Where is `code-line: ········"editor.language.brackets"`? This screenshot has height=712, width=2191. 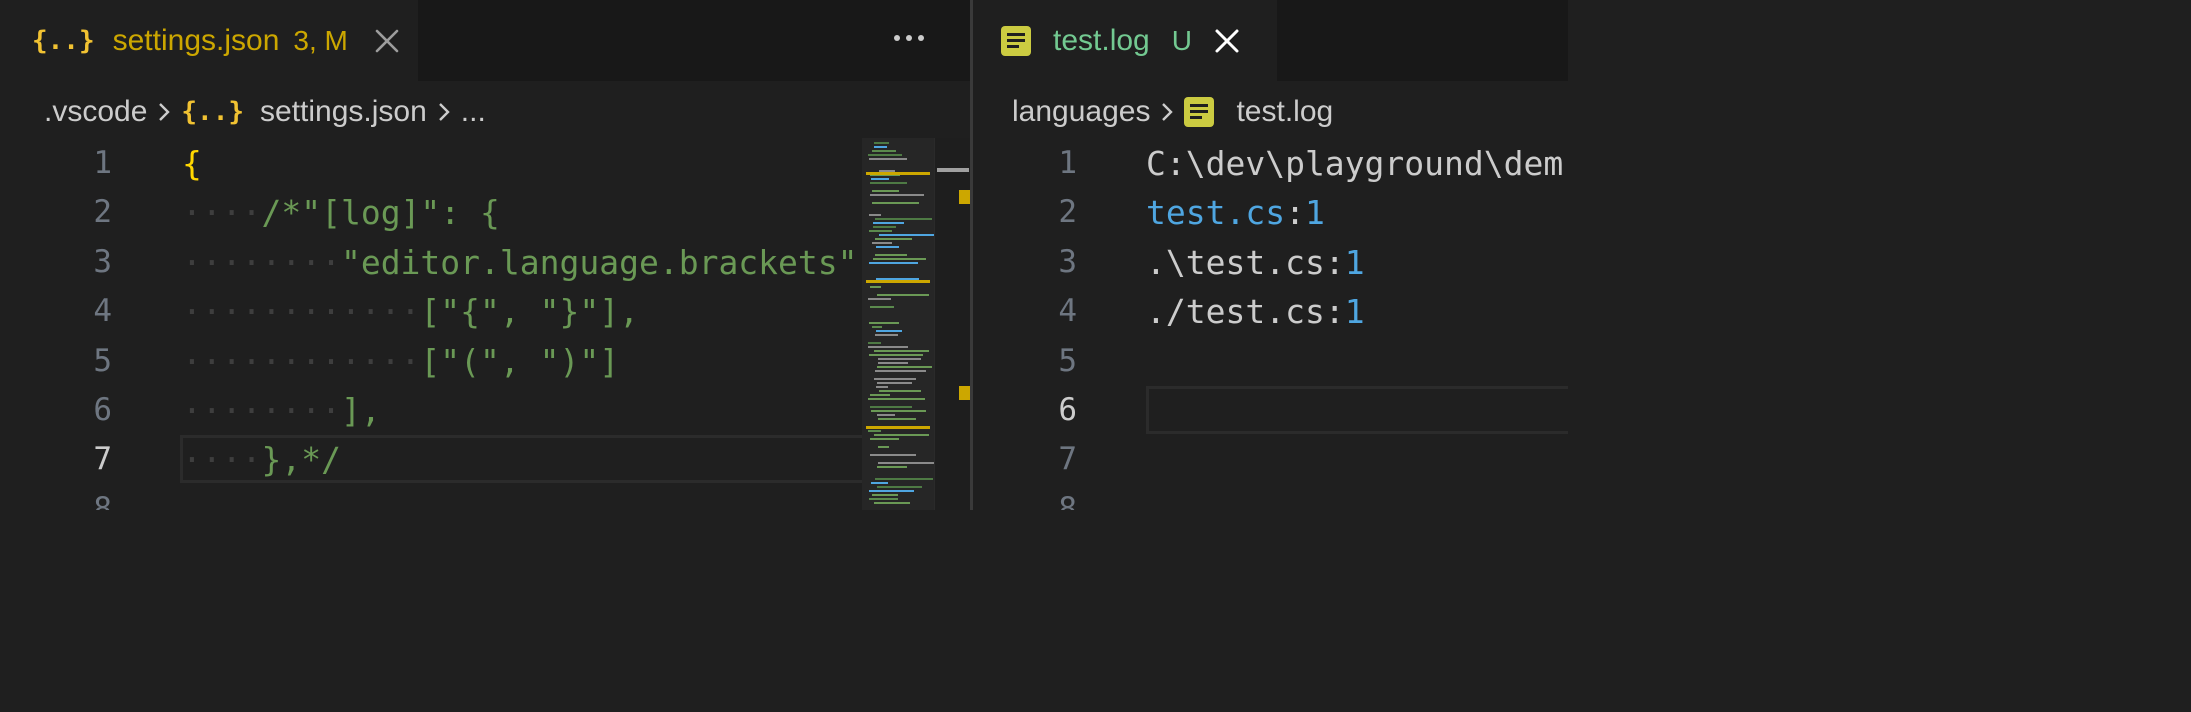
code-line: ········"editor.language.brackets" is located at coordinates (520, 262).